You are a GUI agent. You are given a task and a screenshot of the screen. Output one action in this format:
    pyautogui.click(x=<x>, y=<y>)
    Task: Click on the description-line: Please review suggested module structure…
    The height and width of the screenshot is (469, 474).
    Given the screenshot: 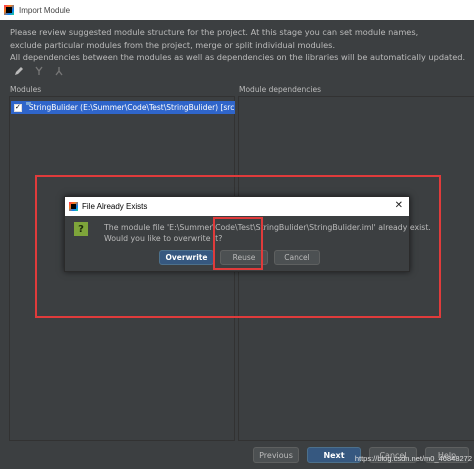 What is the action you would take?
    pyautogui.click(x=214, y=32)
    